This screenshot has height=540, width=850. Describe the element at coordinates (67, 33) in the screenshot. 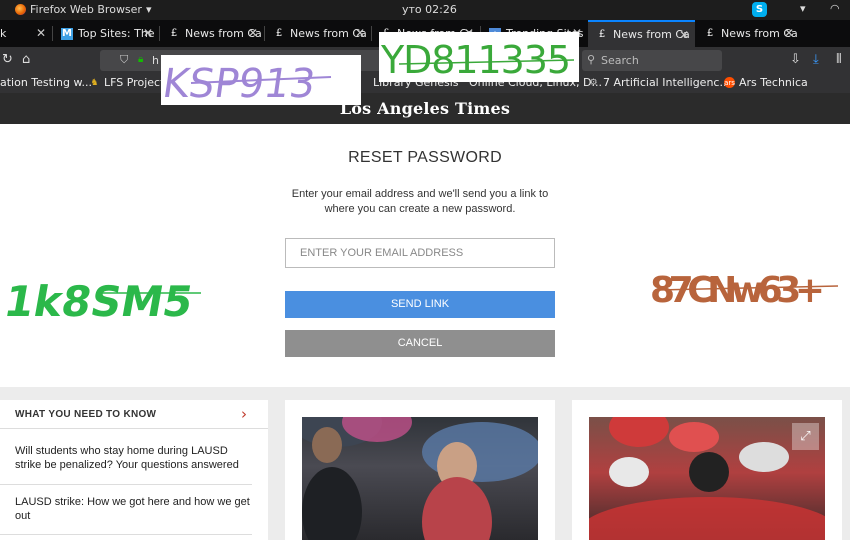

I see `top-sites-icon: M` at that location.